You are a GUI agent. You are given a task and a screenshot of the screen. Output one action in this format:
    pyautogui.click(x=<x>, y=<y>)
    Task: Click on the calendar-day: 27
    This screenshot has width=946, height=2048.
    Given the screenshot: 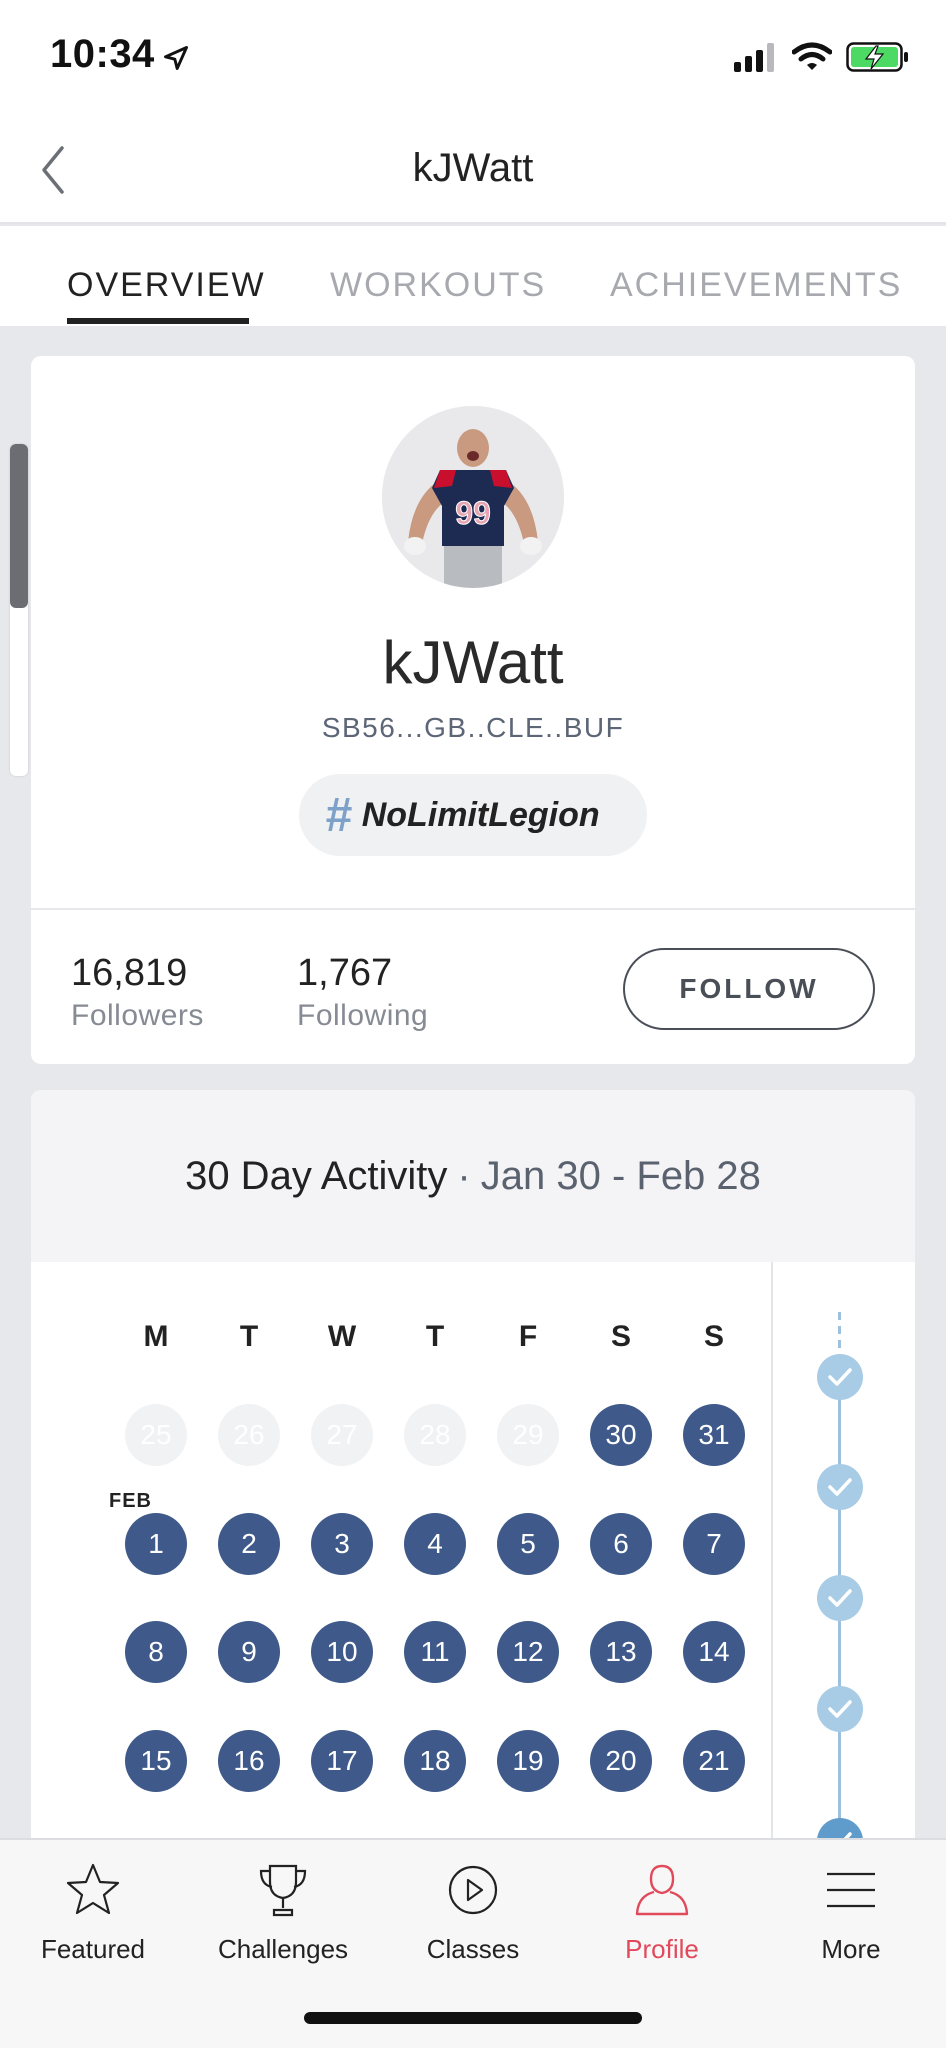 What is the action you would take?
    pyautogui.click(x=342, y=1435)
    